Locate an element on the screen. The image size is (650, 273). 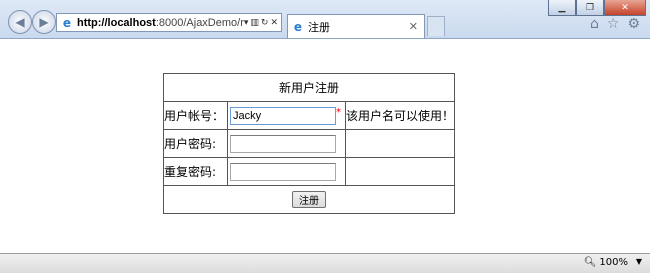
address-url: http://localhost:8000/AjaxDemo/register is located at coordinates (160, 23).